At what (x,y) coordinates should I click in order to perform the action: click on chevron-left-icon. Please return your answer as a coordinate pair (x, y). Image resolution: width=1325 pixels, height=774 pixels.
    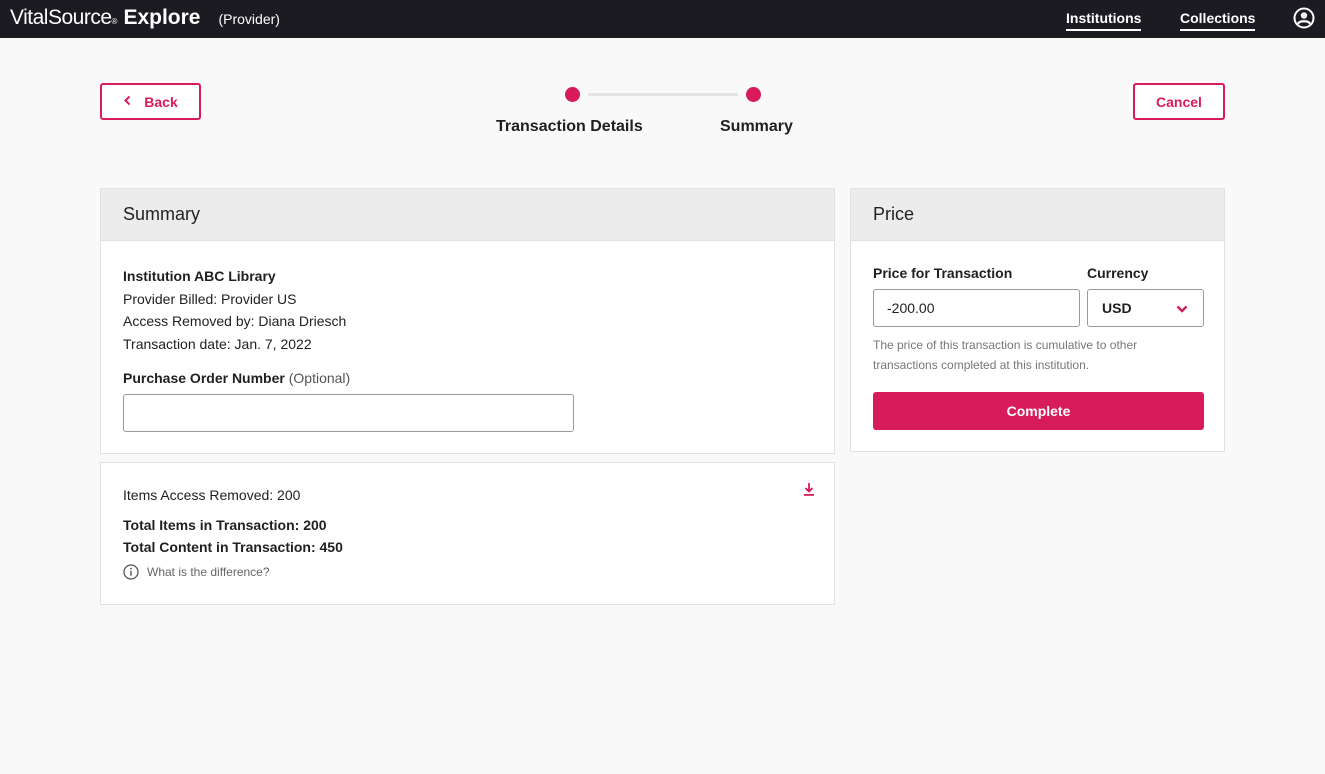
    Looking at the image, I should click on (127, 102).